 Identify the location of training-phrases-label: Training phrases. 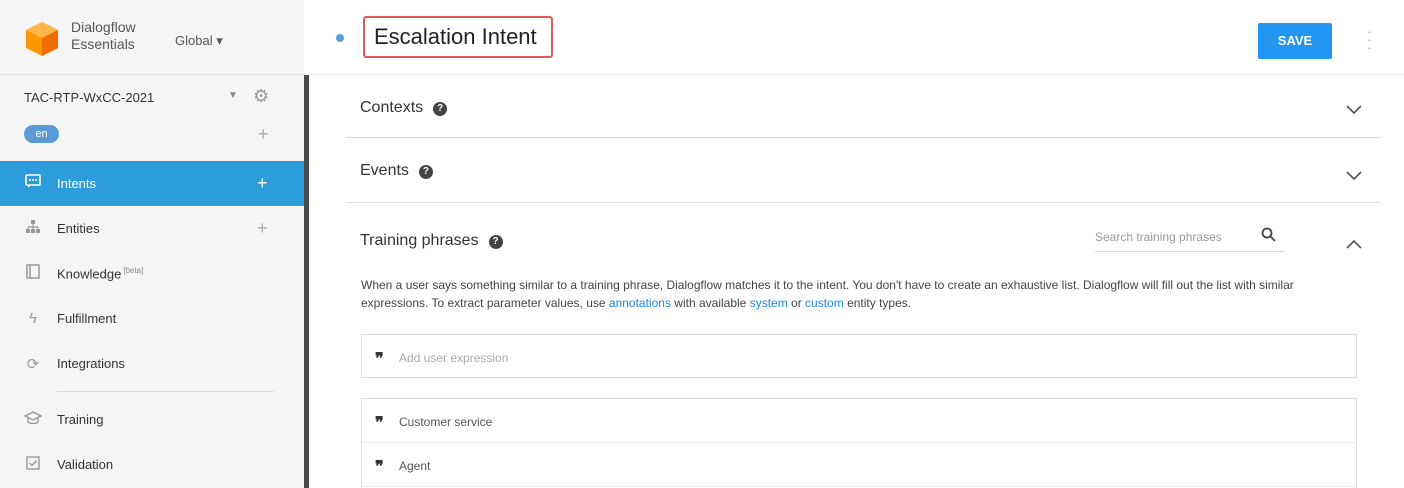
(419, 240).